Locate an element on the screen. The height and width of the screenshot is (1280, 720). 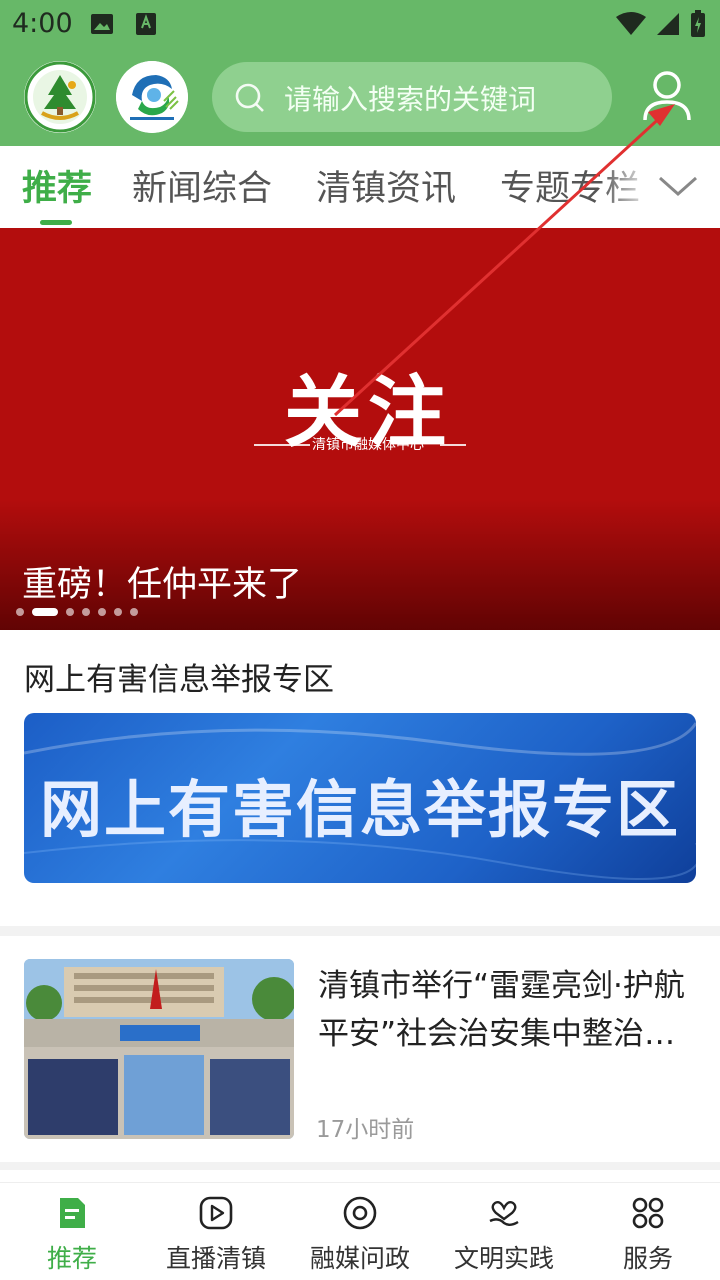
nav-label: 融媒问政 is located at coordinates (359, 1258).